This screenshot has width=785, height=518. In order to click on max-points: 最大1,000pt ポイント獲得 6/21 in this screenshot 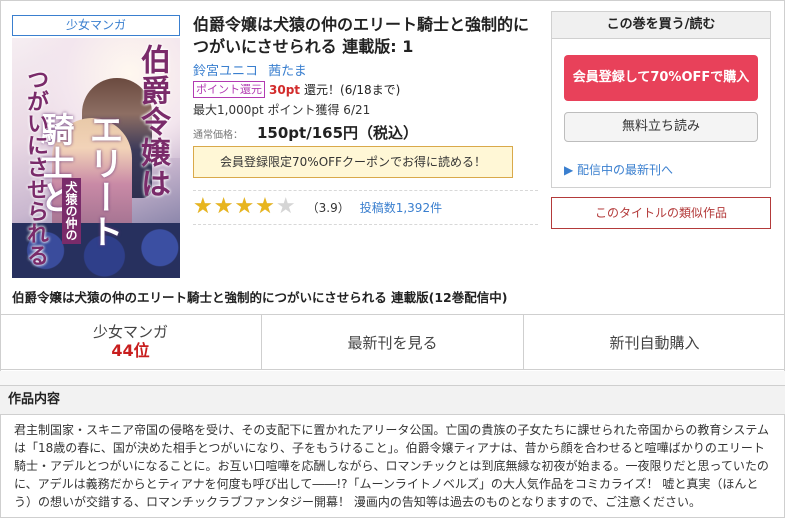, I will do `click(282, 110)`.